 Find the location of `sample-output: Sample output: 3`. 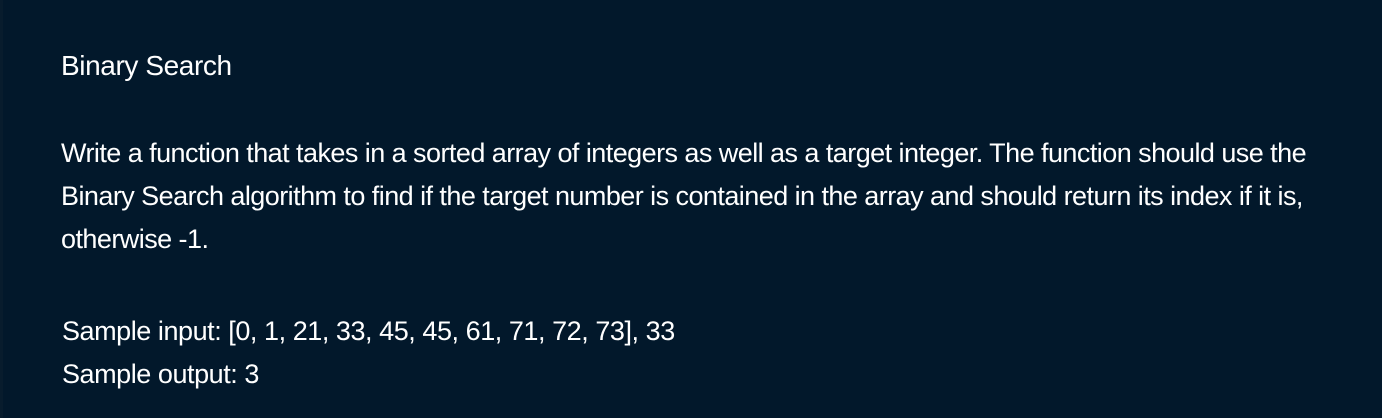

sample-output: Sample output: 3 is located at coordinates (160, 374).